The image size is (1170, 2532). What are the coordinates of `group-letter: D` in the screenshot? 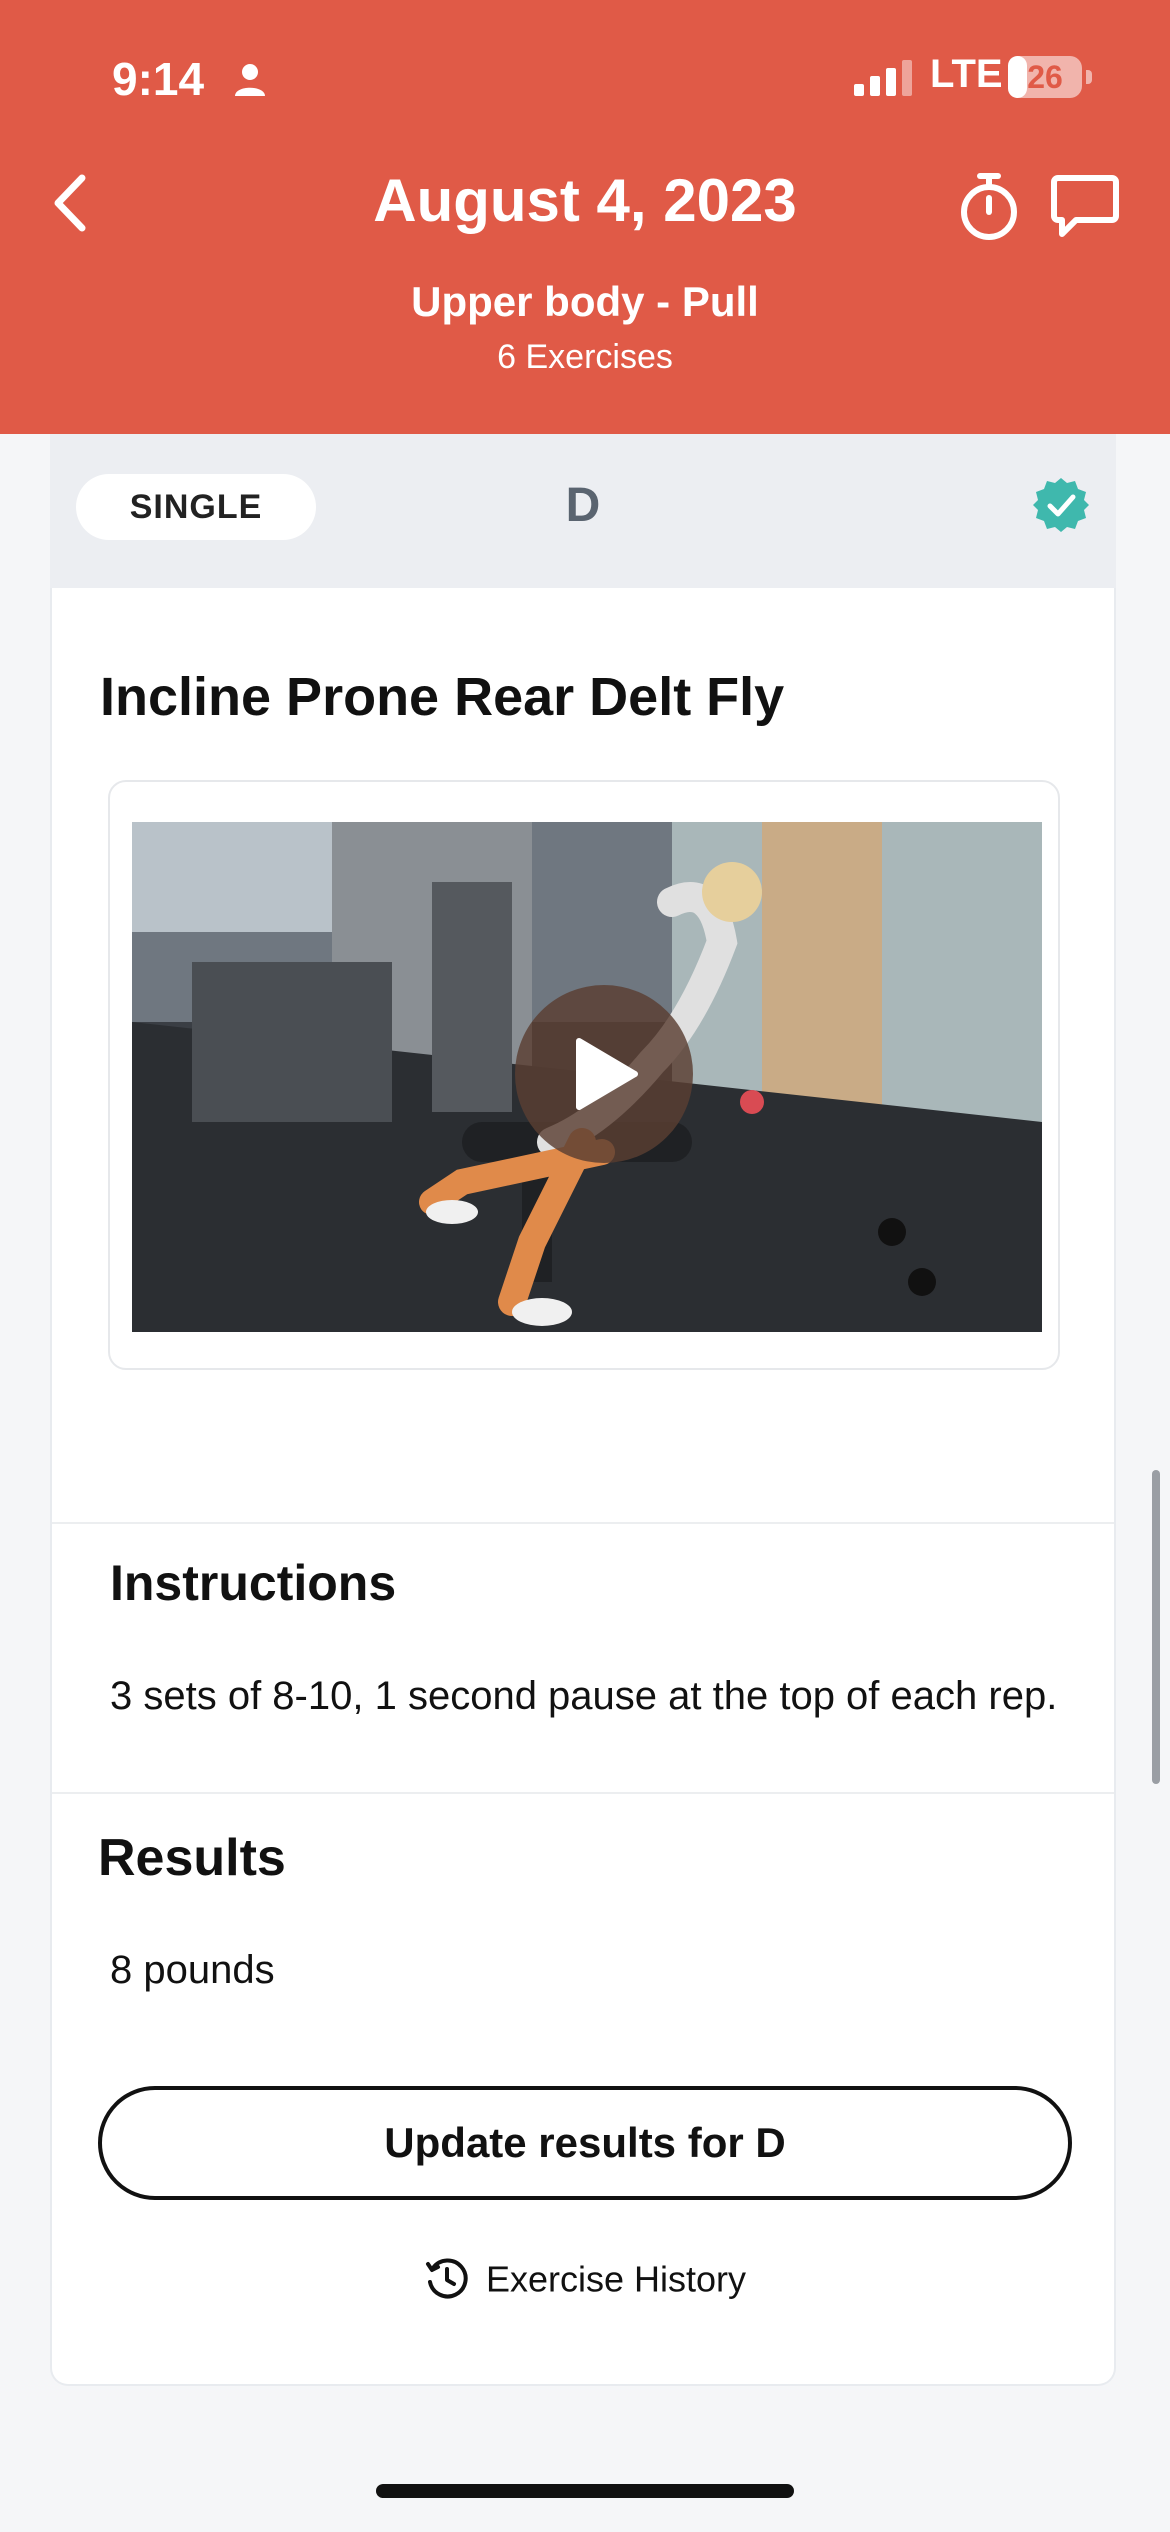 It's located at (583, 505).